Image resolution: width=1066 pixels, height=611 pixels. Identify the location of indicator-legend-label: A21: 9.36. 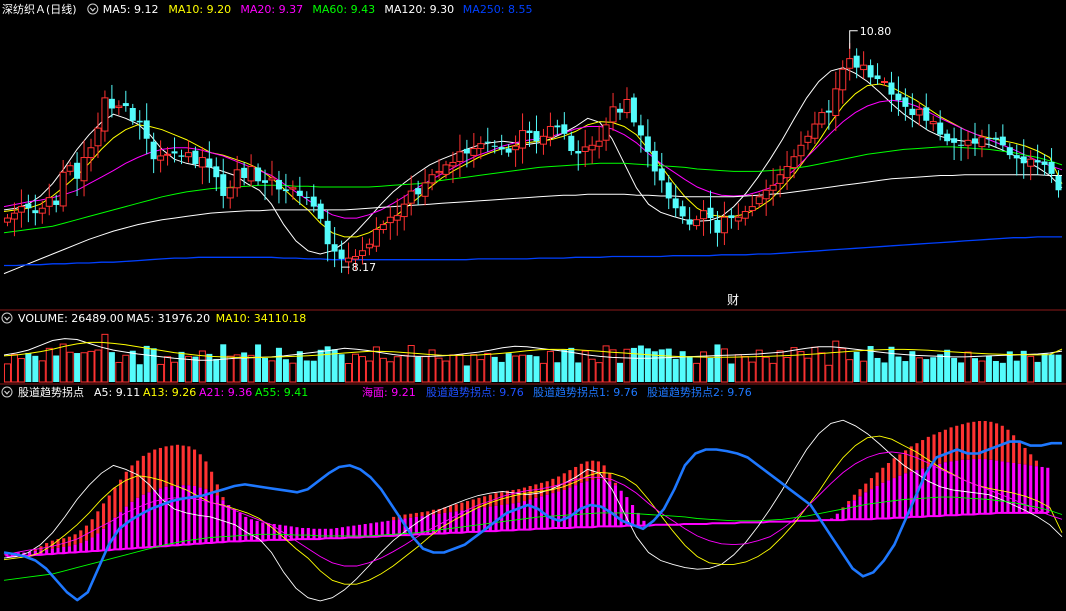
(225, 392).